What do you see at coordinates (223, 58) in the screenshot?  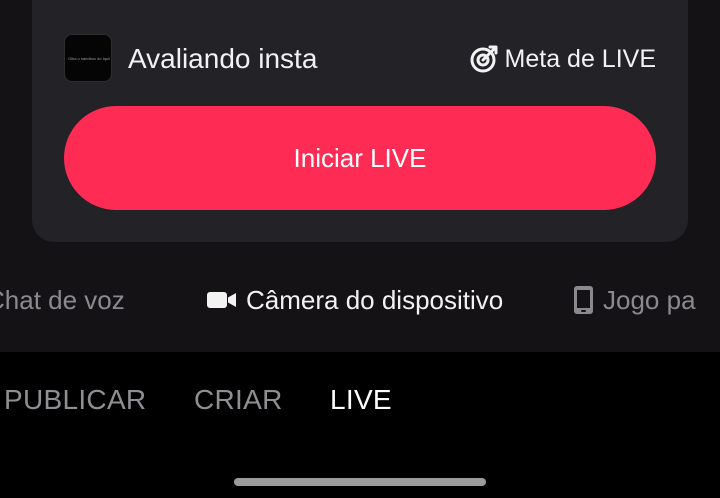 I see `account-name: Avaliando insta` at bounding box center [223, 58].